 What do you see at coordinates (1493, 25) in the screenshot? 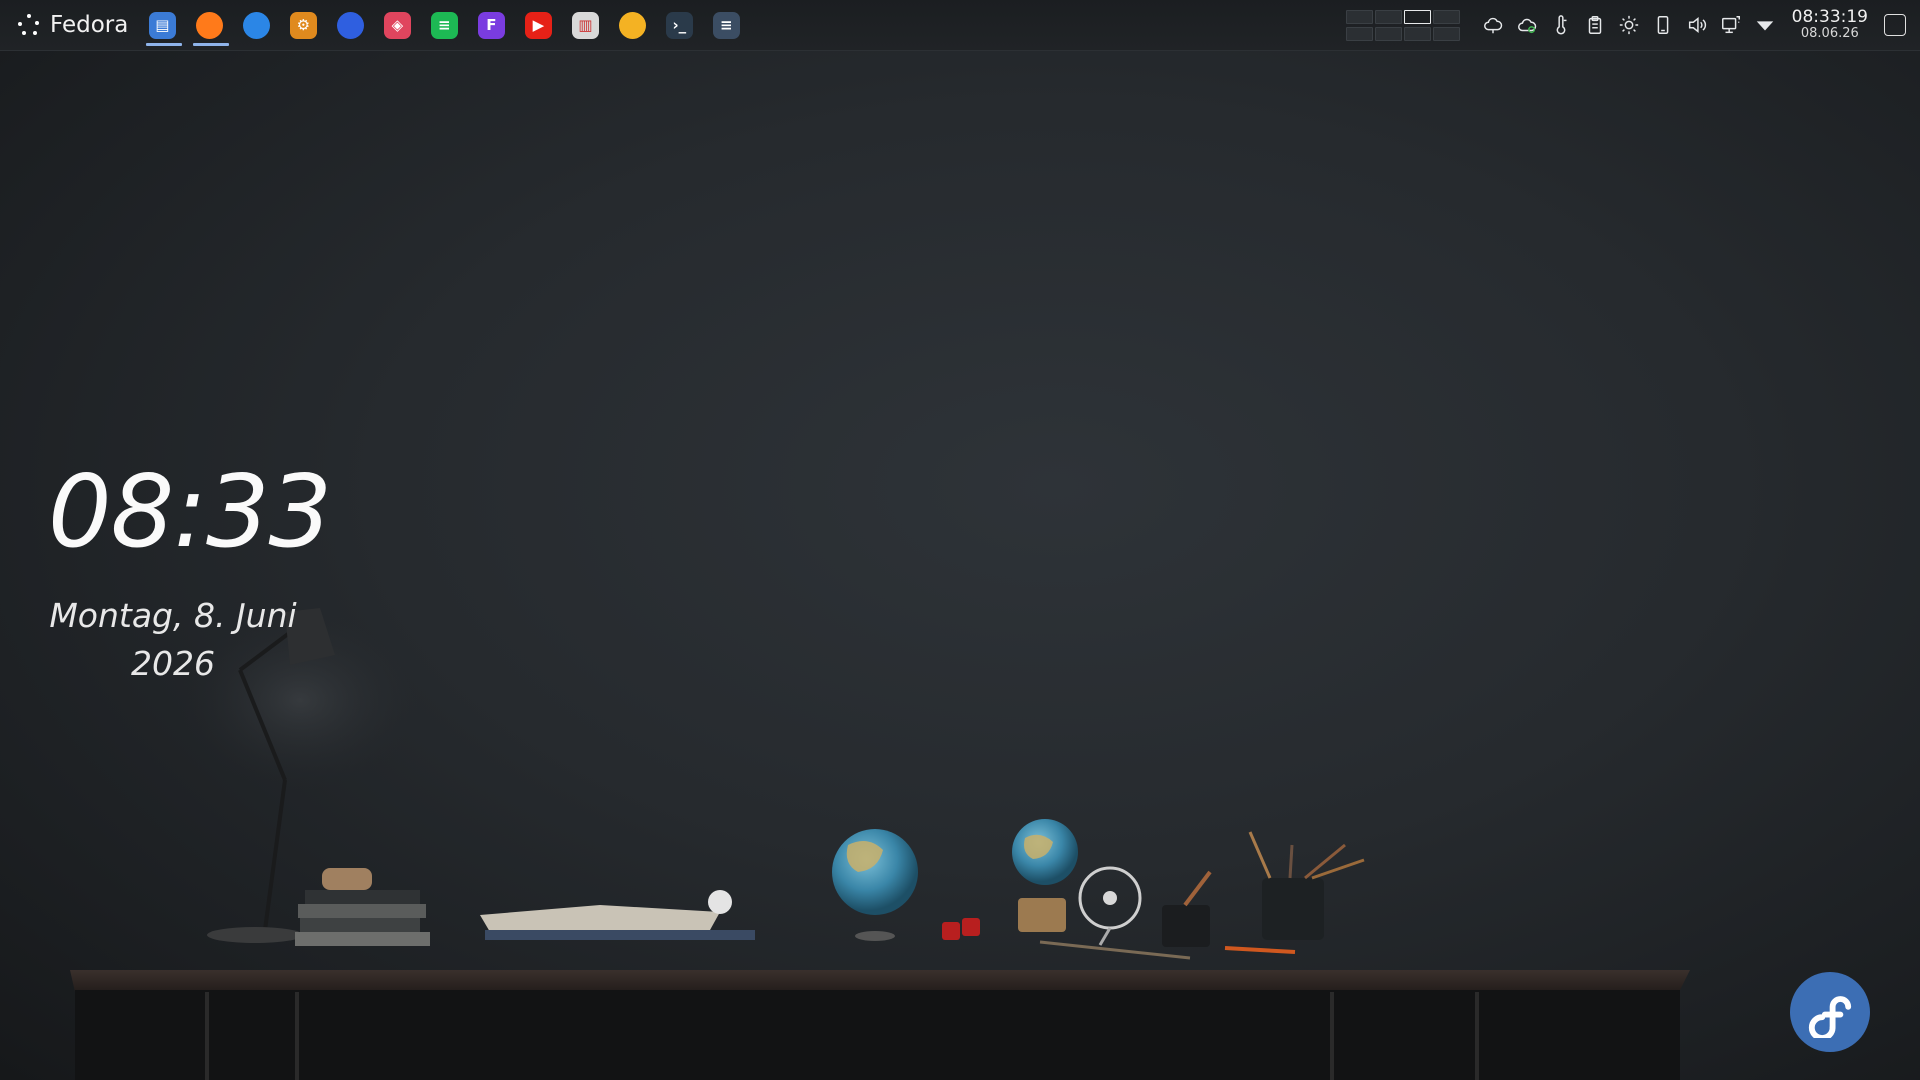
I see `weather-cloud-icon` at bounding box center [1493, 25].